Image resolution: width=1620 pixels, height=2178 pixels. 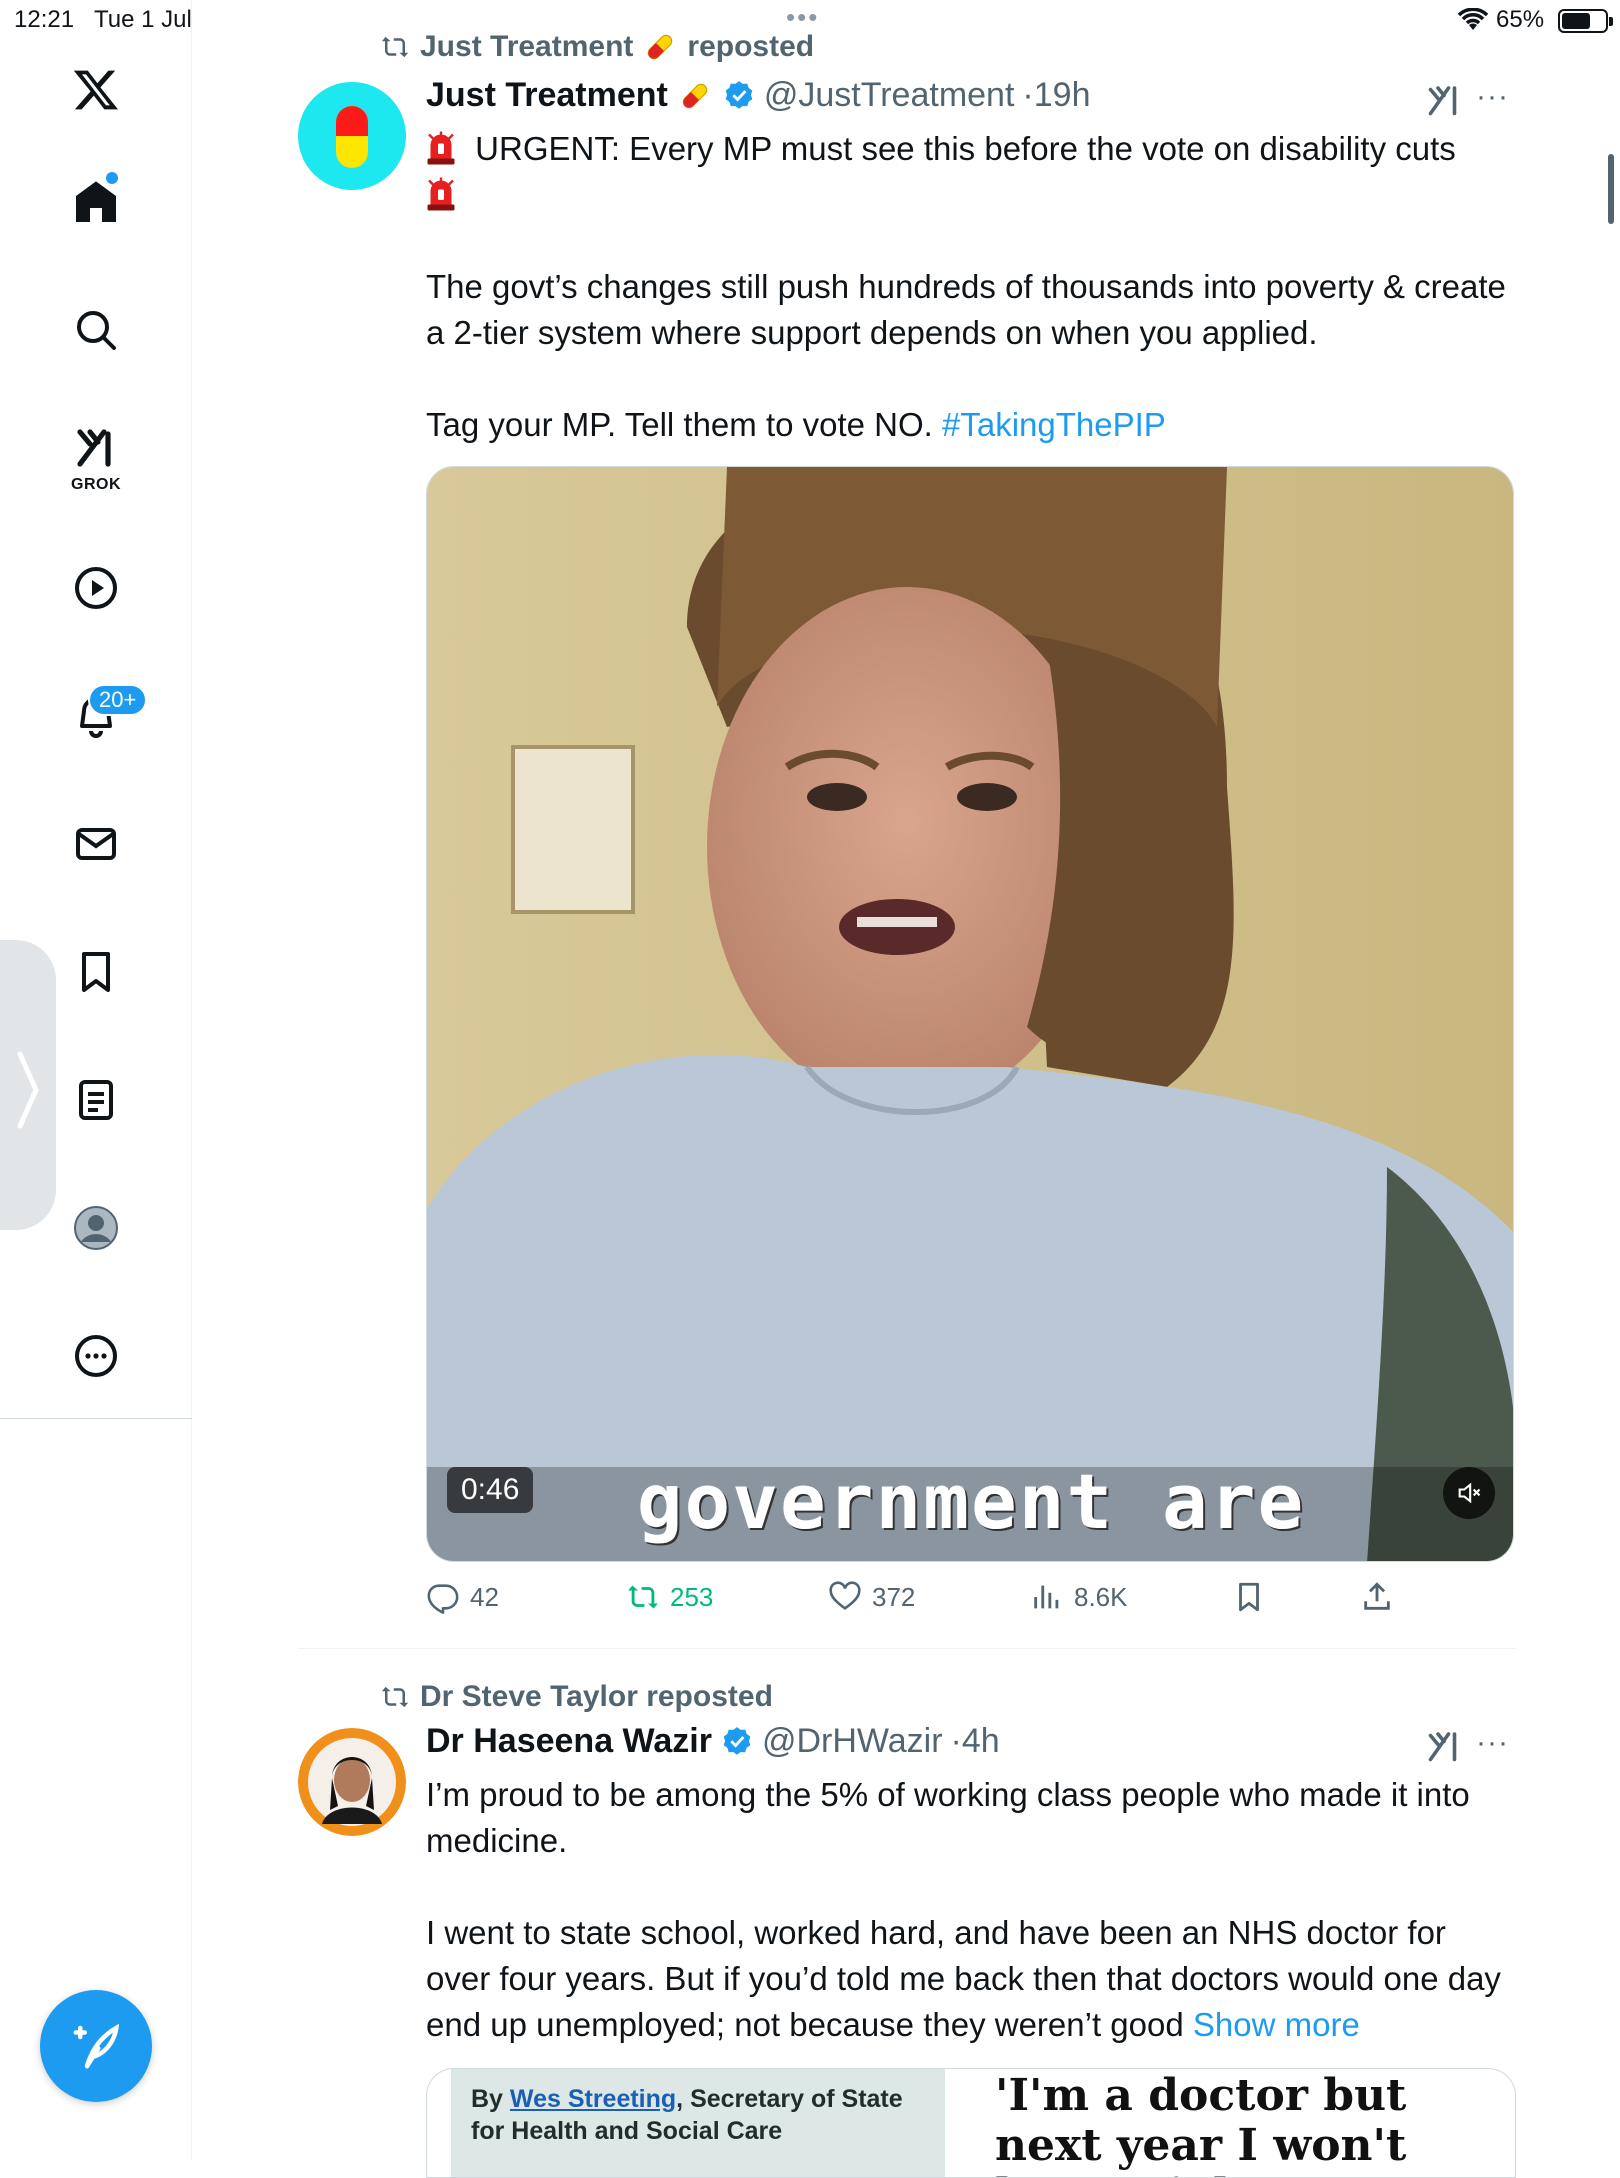 What do you see at coordinates (547, 95) in the screenshot?
I see `author-name: Just Treatment` at bounding box center [547, 95].